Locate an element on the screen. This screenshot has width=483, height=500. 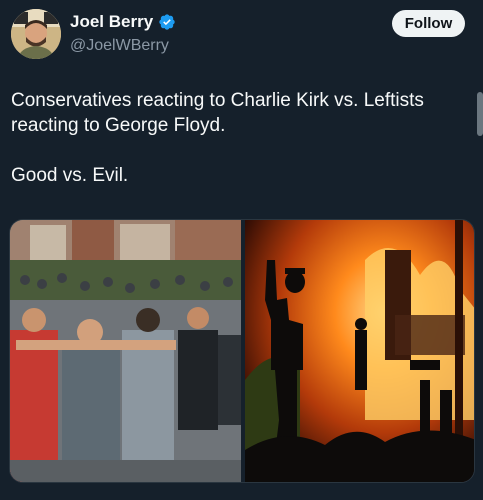
author-handle: @JoelWBerry is located at coordinates (119, 46).